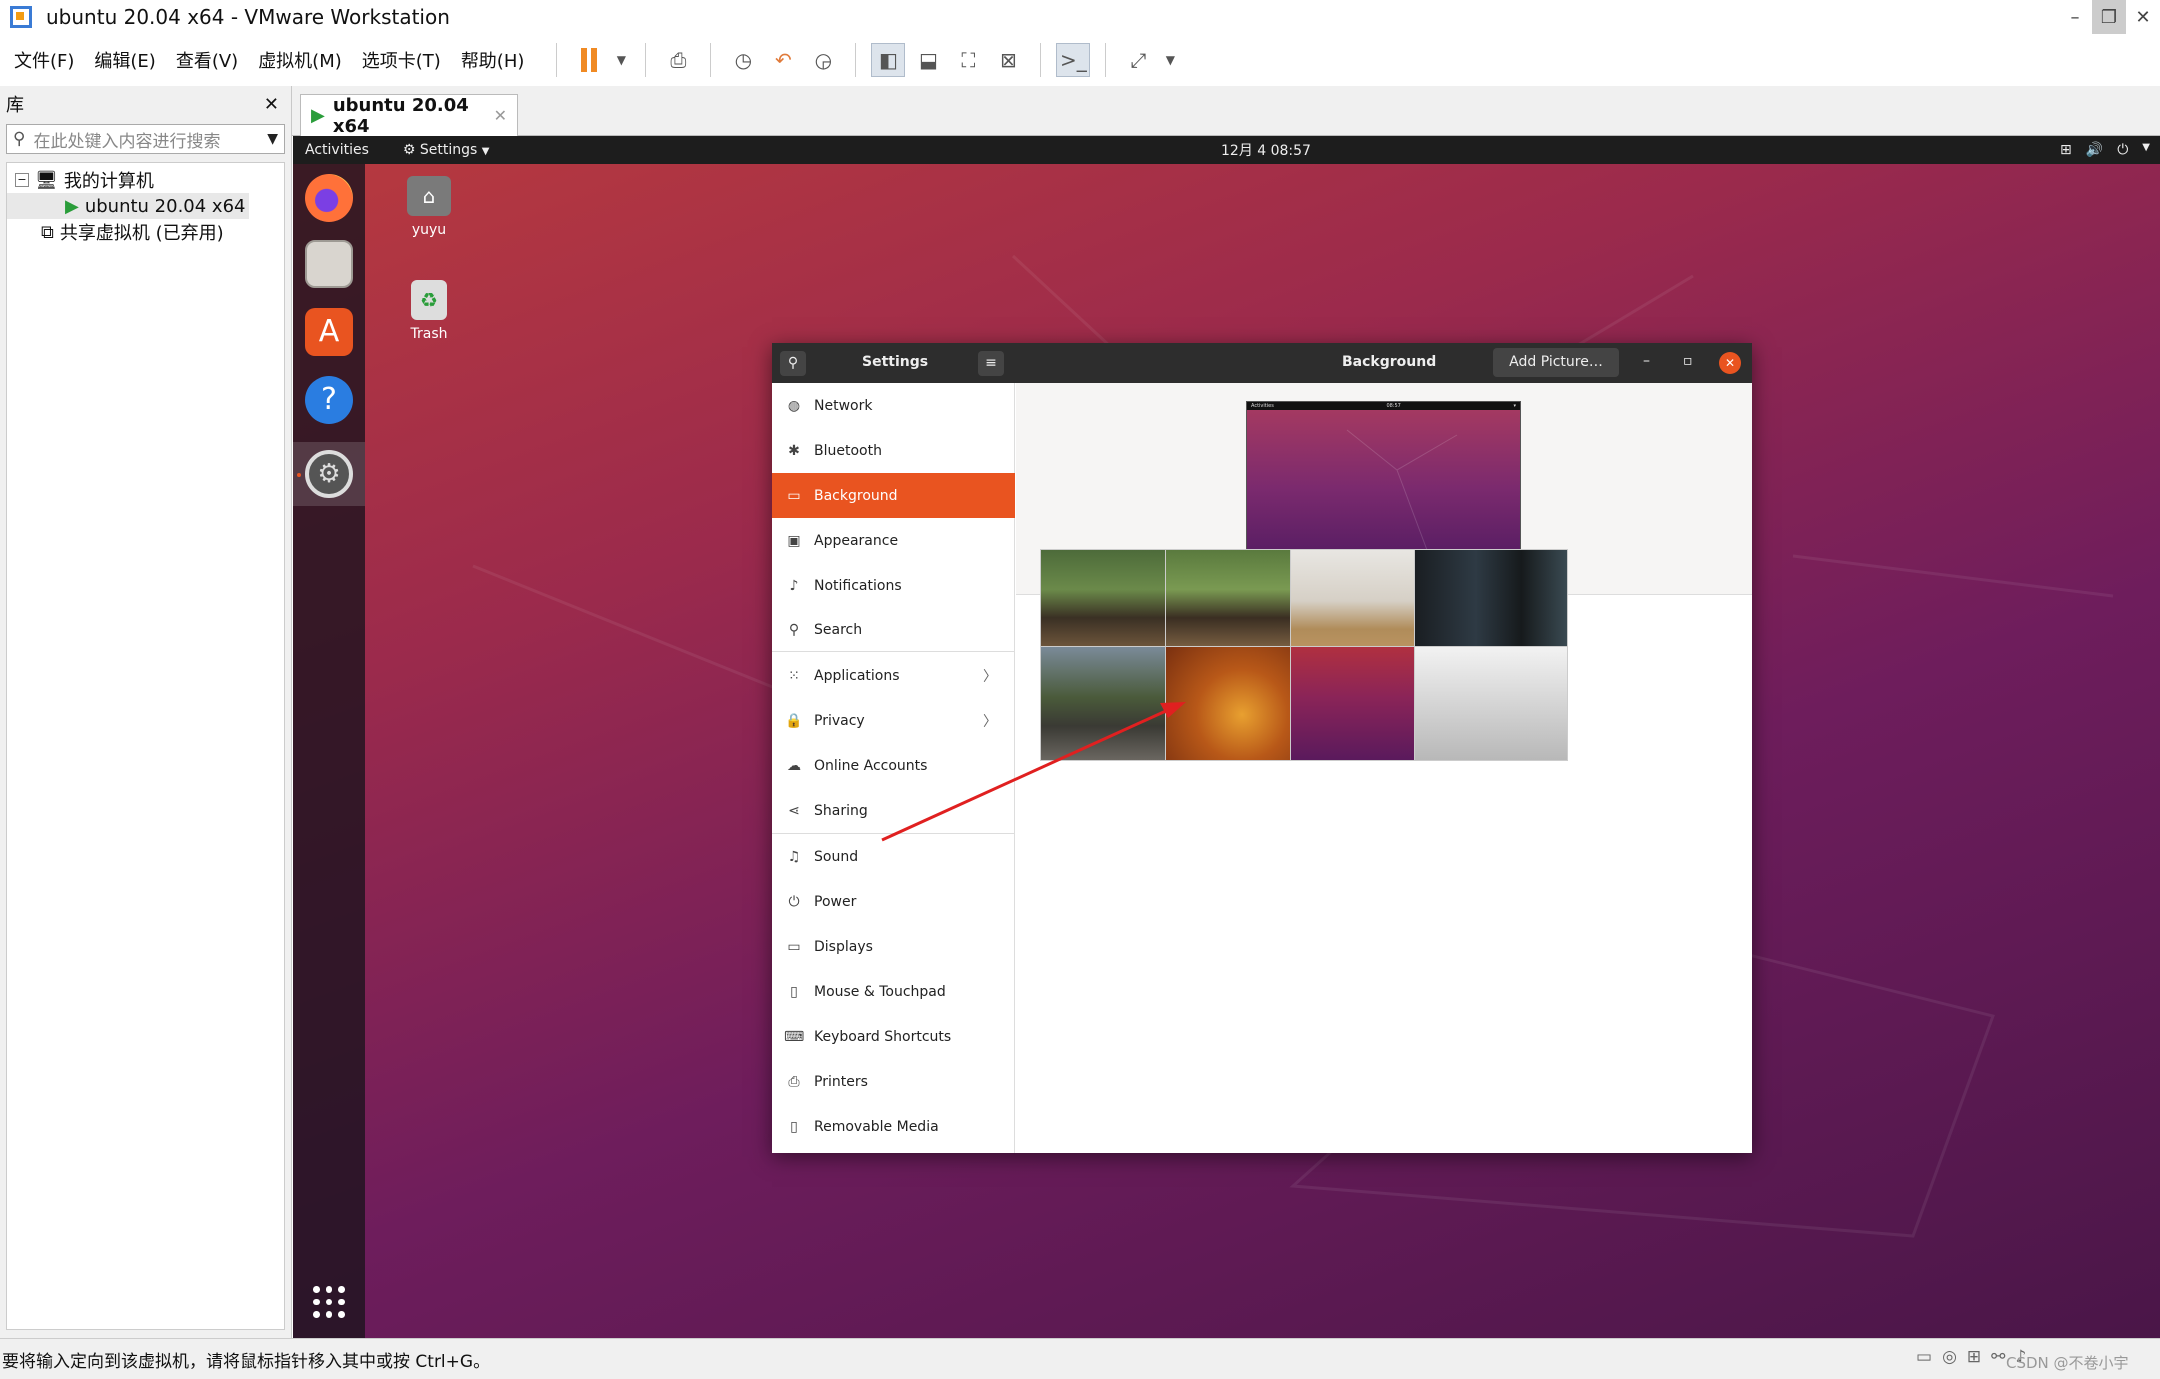  Describe the element at coordinates (145, 139) in the screenshot. I see `library-search-input: ⚲ 在此处键入内容进行搜索 ▼` at that location.